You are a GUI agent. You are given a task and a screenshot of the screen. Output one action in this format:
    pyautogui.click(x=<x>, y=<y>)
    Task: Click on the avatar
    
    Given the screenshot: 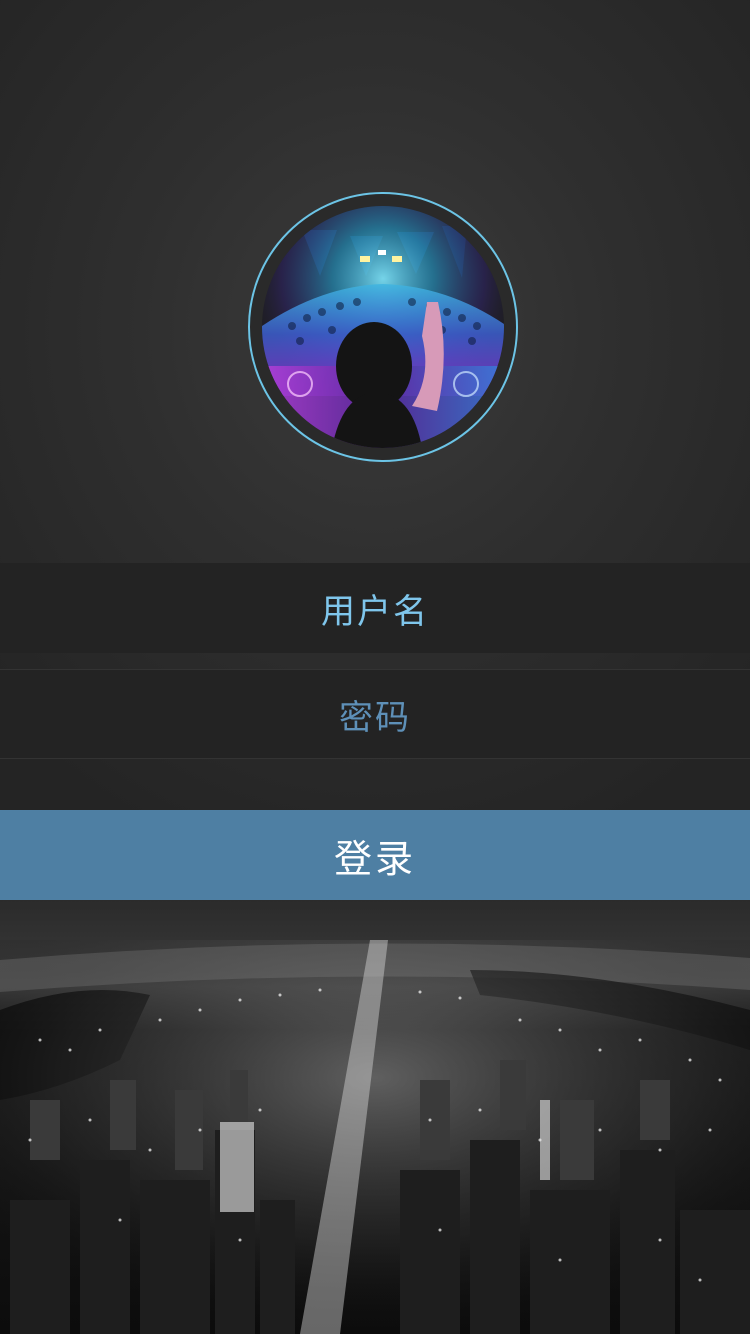 What is the action you would take?
    pyautogui.click(x=383, y=327)
    